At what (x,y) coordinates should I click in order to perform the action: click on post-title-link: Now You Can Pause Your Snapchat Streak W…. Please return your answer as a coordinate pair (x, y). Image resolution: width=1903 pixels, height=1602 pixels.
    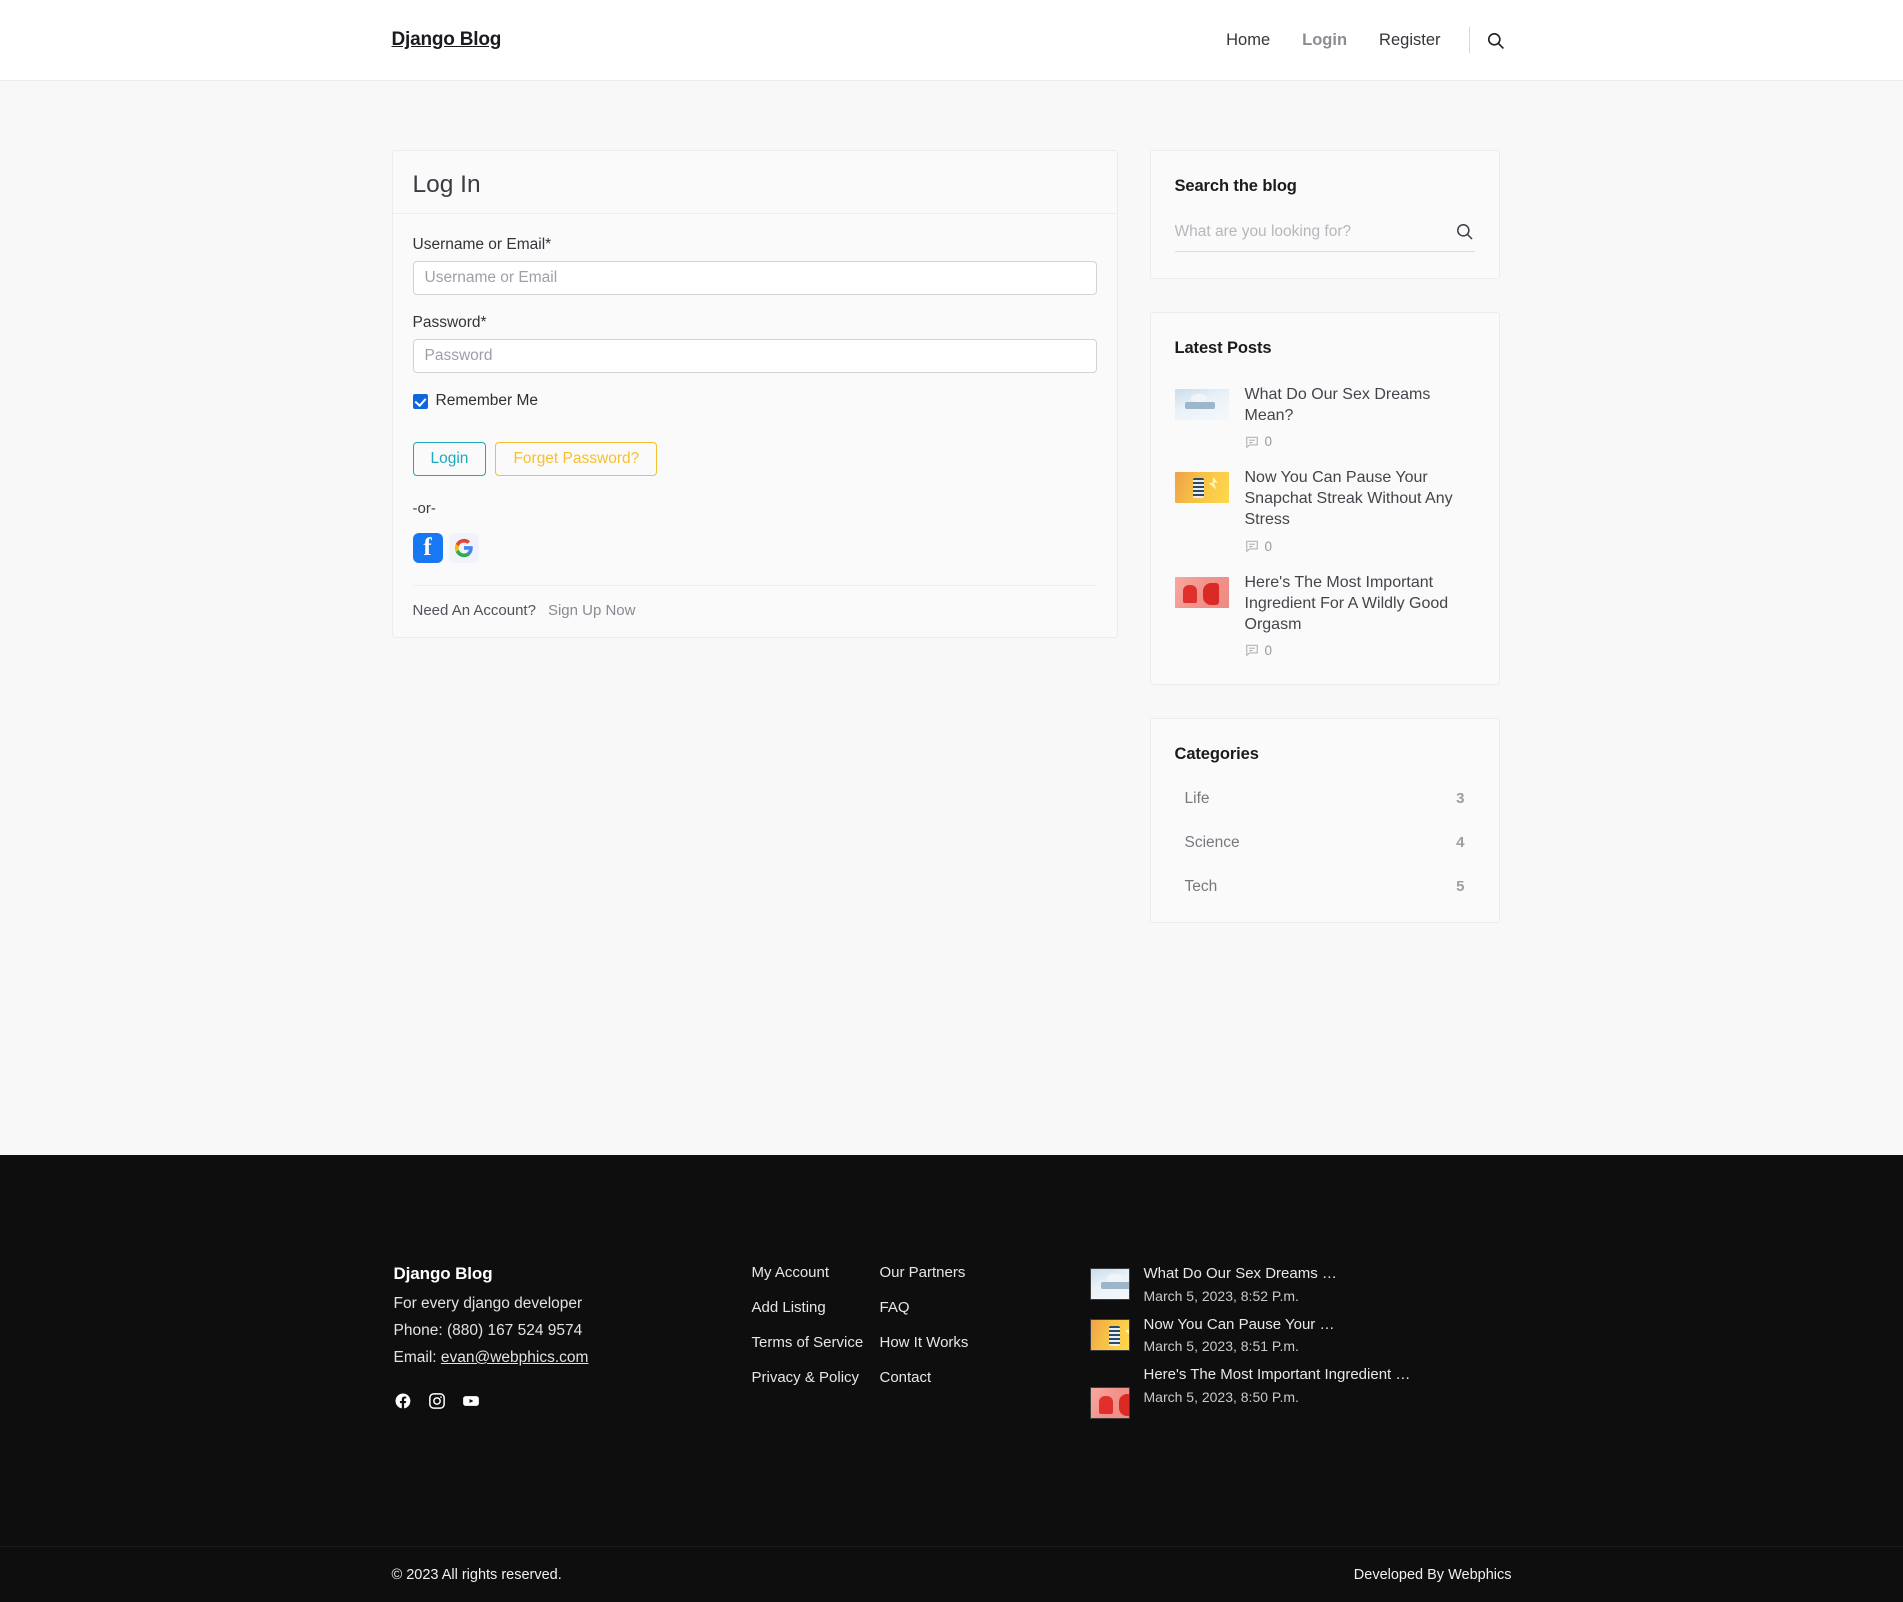
    Looking at the image, I should click on (1360, 498).